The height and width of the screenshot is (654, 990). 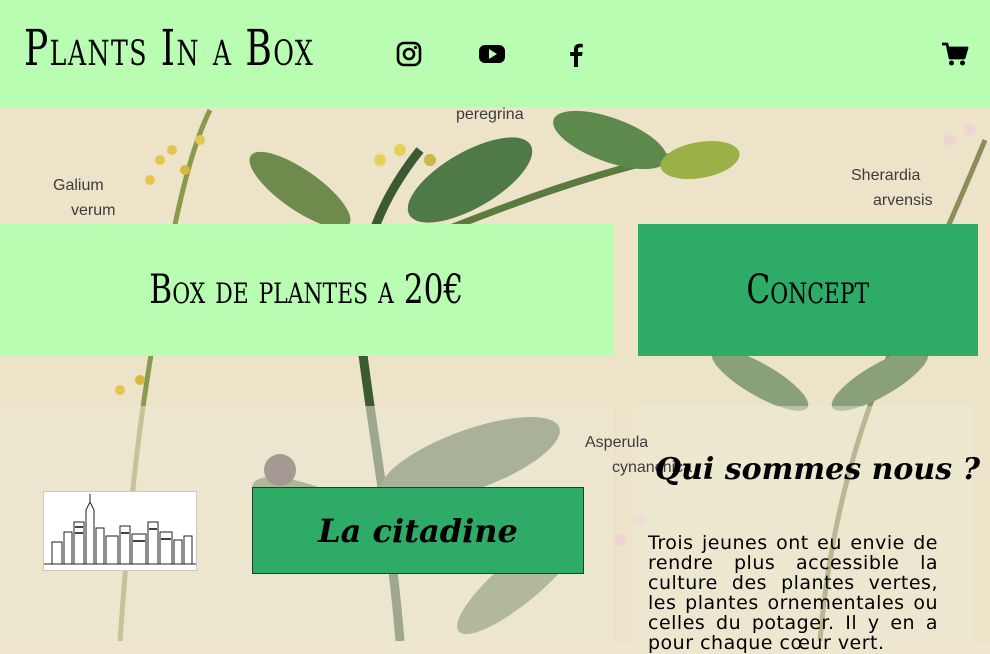 I want to click on about-title: Qui sommes nous ?, so click(x=818, y=469).